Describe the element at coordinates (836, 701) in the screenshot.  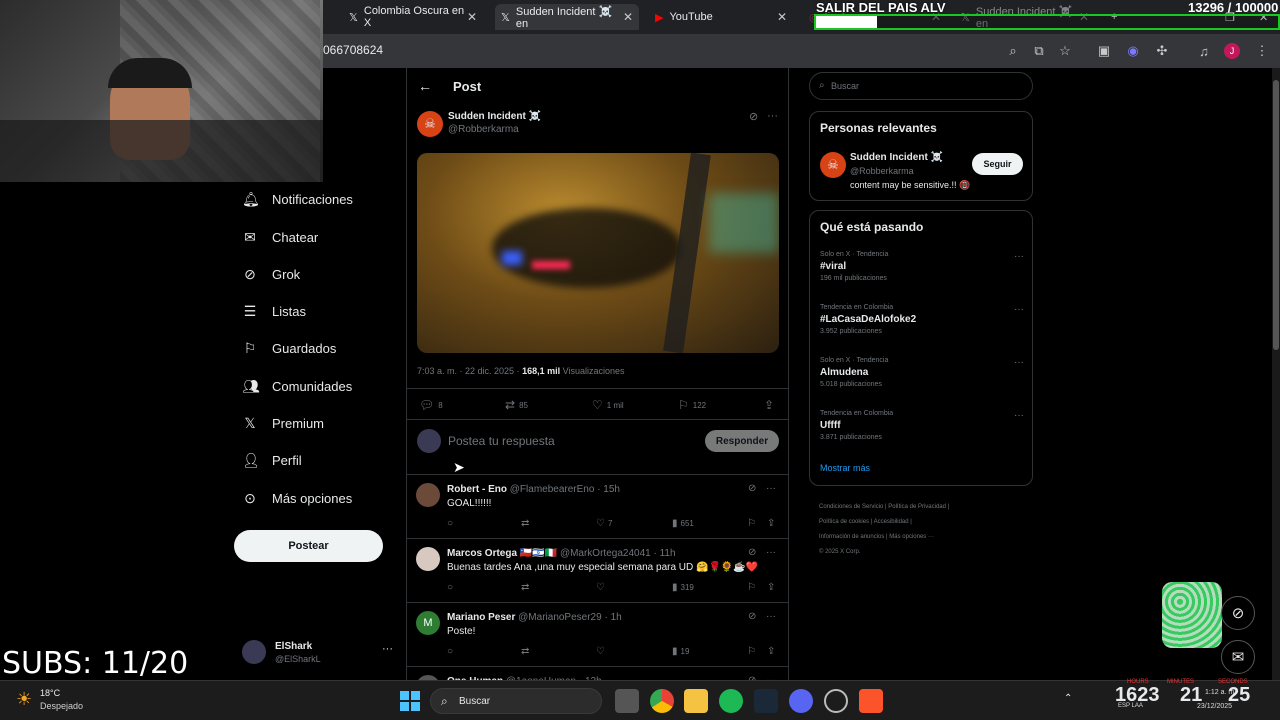
I see `obs-icon` at that location.